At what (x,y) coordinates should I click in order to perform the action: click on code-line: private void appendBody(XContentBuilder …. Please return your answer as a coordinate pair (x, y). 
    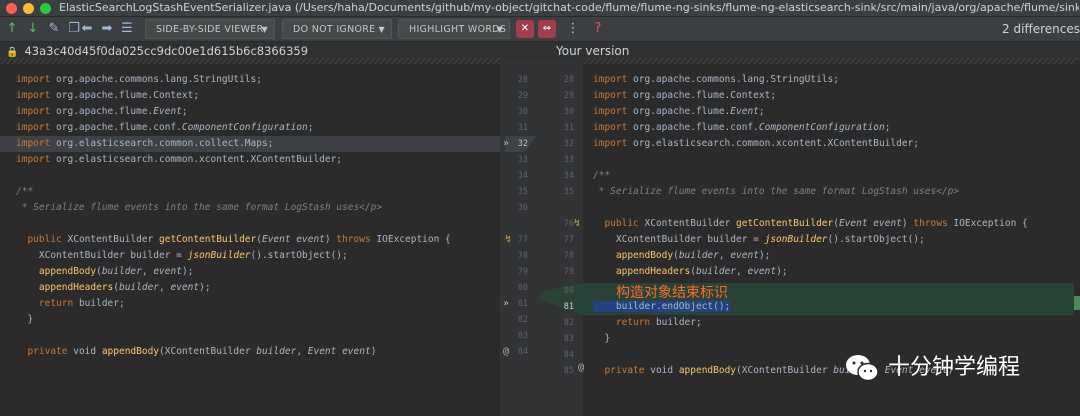
    Looking at the image, I should click on (250, 352).